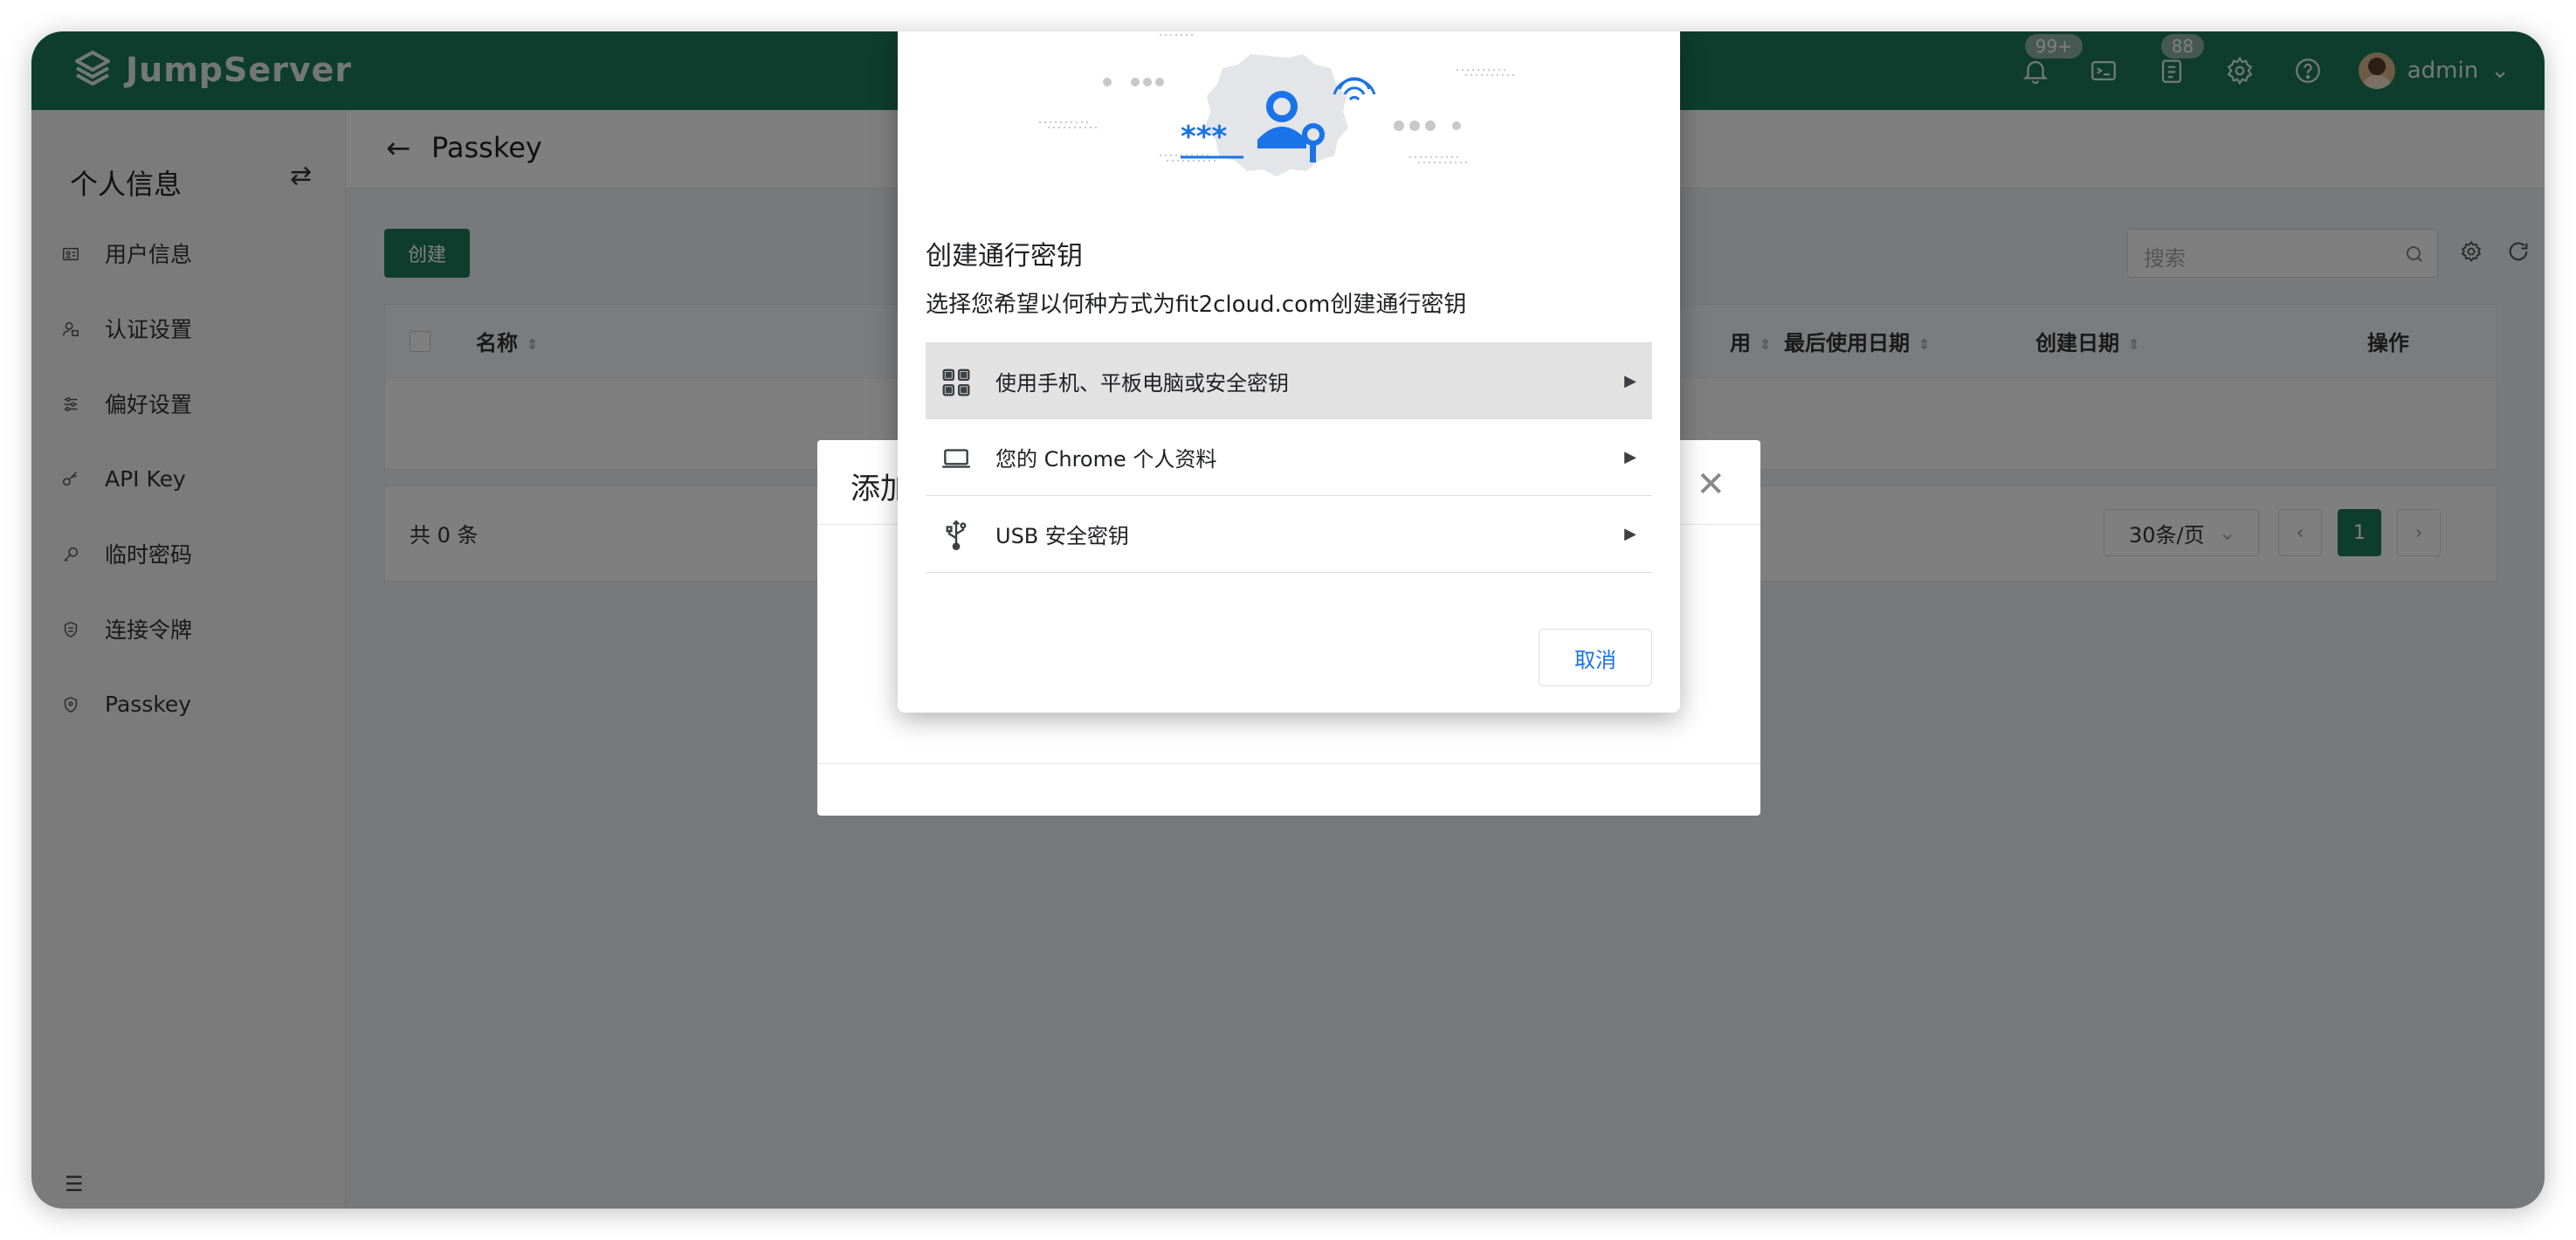 Image resolution: width=2576 pixels, height=1240 pixels. What do you see at coordinates (1062, 536) in the screenshot?
I see `option-label: USB 安全密钥` at bounding box center [1062, 536].